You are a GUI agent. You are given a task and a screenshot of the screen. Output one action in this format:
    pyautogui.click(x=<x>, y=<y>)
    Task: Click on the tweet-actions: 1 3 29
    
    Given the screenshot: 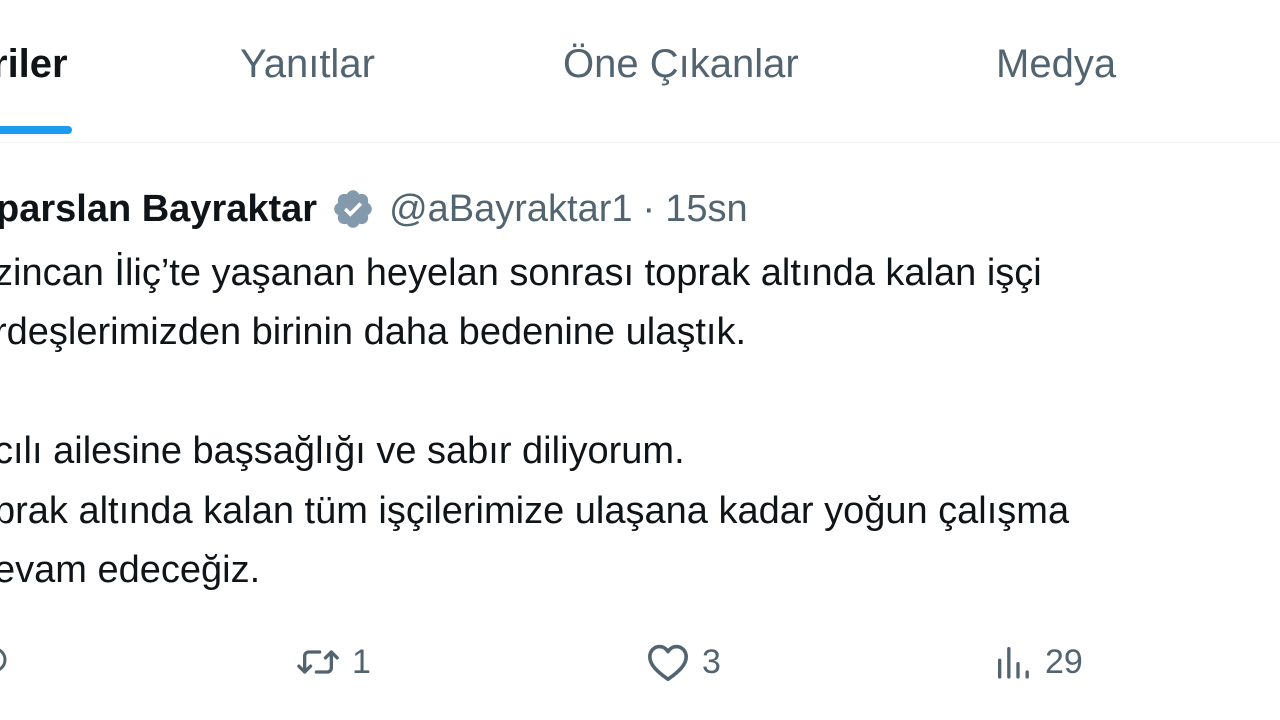 What is the action you would take?
    pyautogui.click(x=640, y=662)
    